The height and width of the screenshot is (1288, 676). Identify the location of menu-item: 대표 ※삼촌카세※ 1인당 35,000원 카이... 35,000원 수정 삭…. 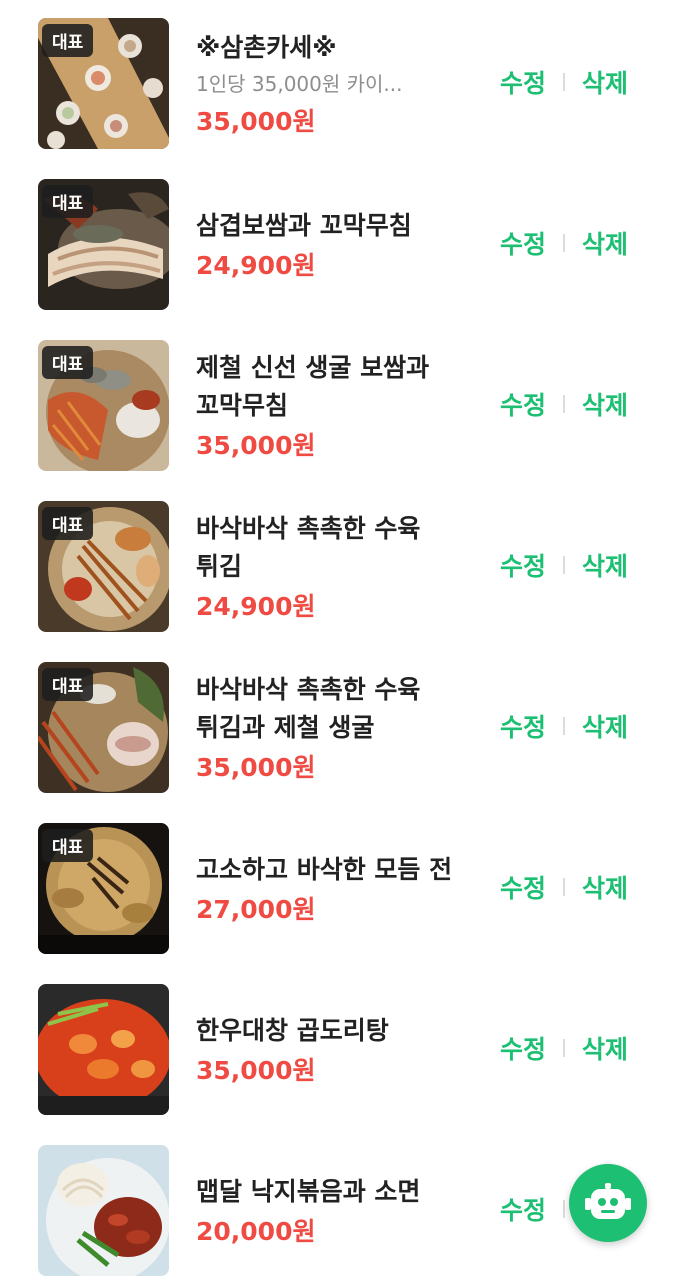
(338, 80).